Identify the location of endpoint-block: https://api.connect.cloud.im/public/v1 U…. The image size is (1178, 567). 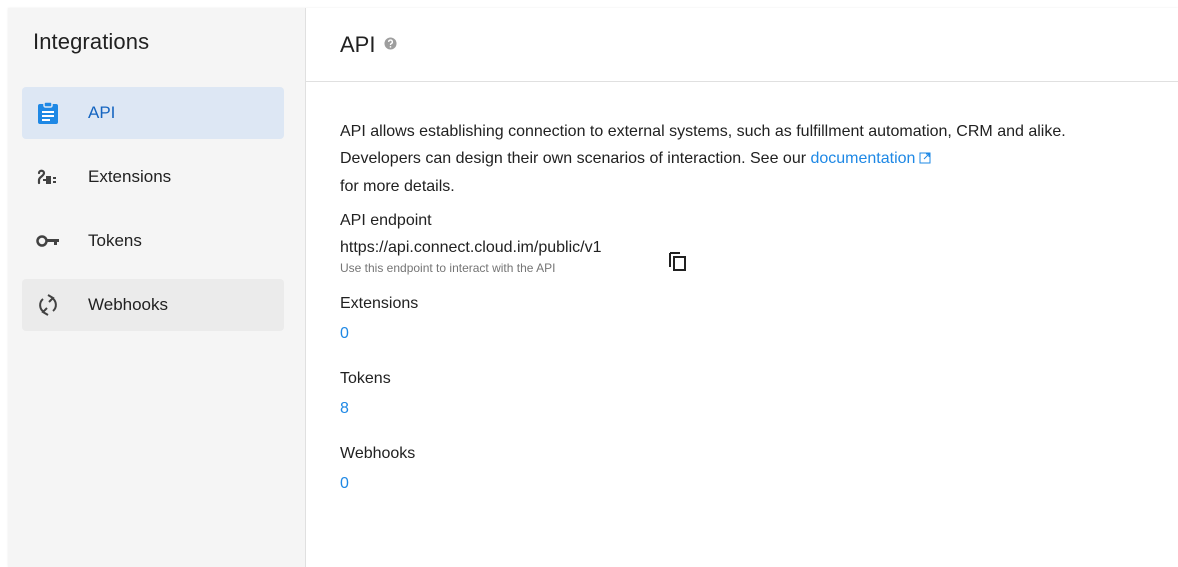
(725, 257).